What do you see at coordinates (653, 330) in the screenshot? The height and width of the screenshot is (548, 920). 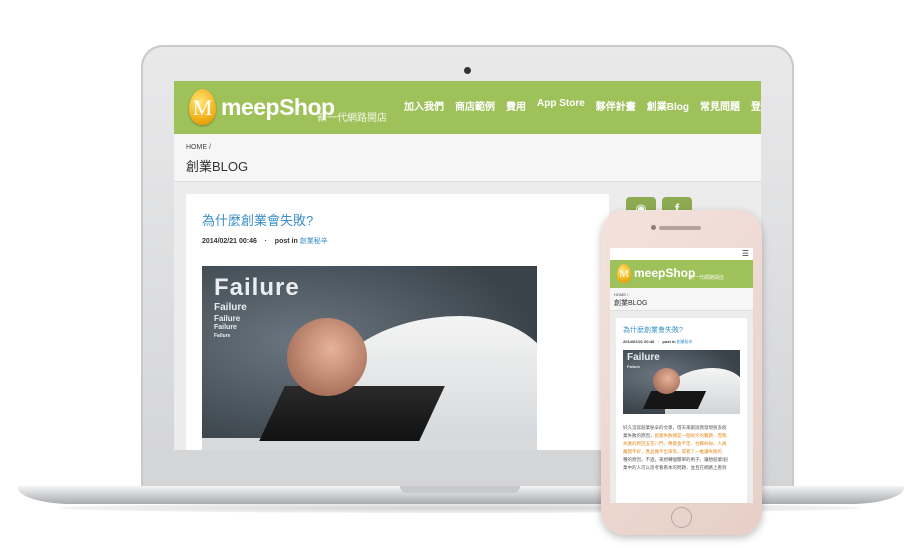 I see `mobile-post-title: 為什麼創業會失敗?` at bounding box center [653, 330].